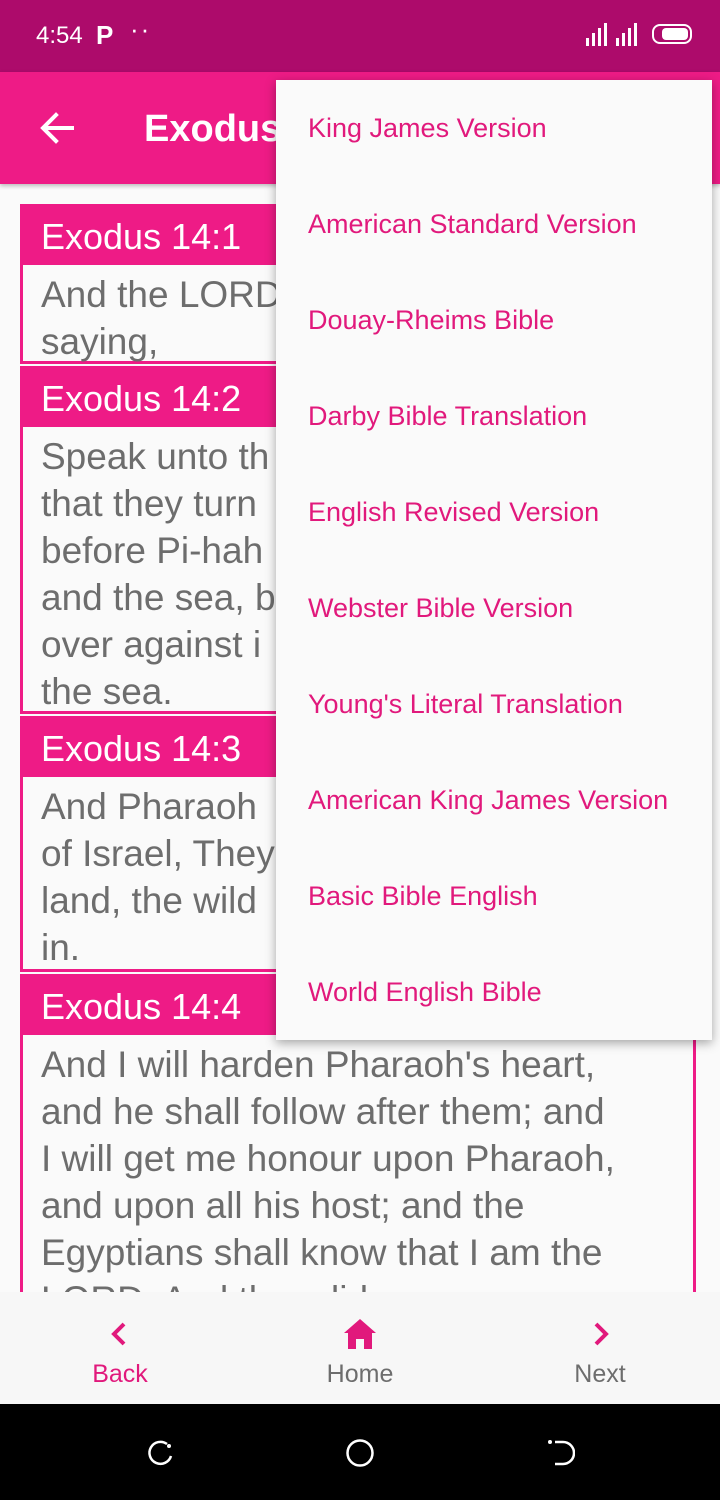  What do you see at coordinates (360, 36) in the screenshot?
I see `status-bar: 4:54 P ··` at bounding box center [360, 36].